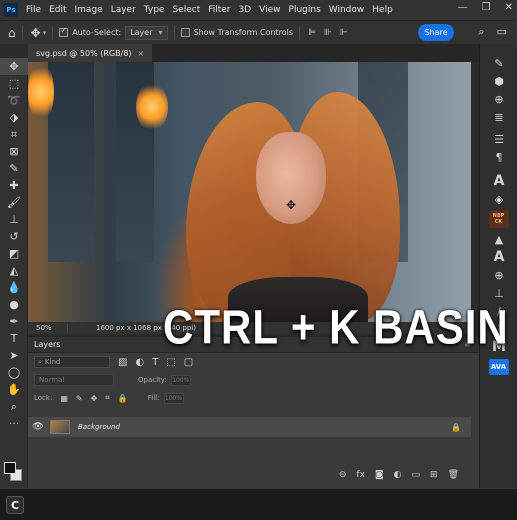 This screenshot has height=520, width=517. What do you see at coordinates (328, 33) in the screenshot?
I see `align-center-icon: ⊪` at bounding box center [328, 33].